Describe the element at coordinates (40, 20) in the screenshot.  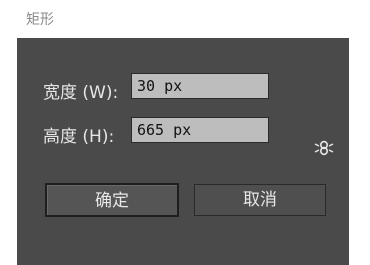
I see `dialog-title: 矩形` at that location.